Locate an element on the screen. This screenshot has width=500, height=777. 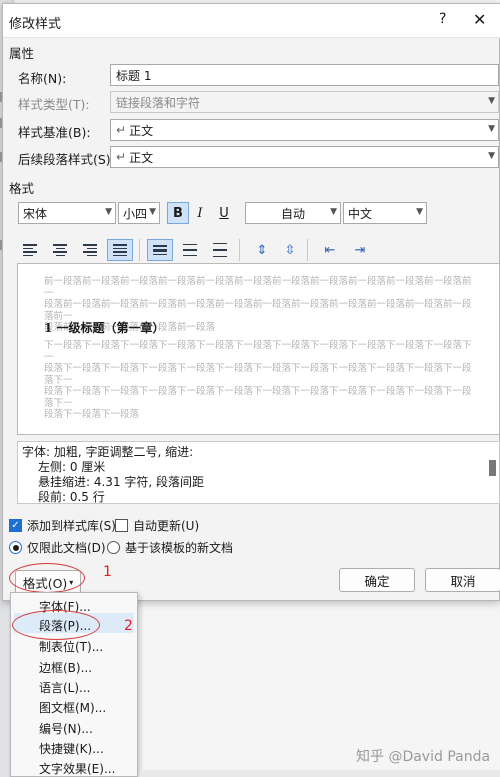
align-left-icon is located at coordinates (30, 250).